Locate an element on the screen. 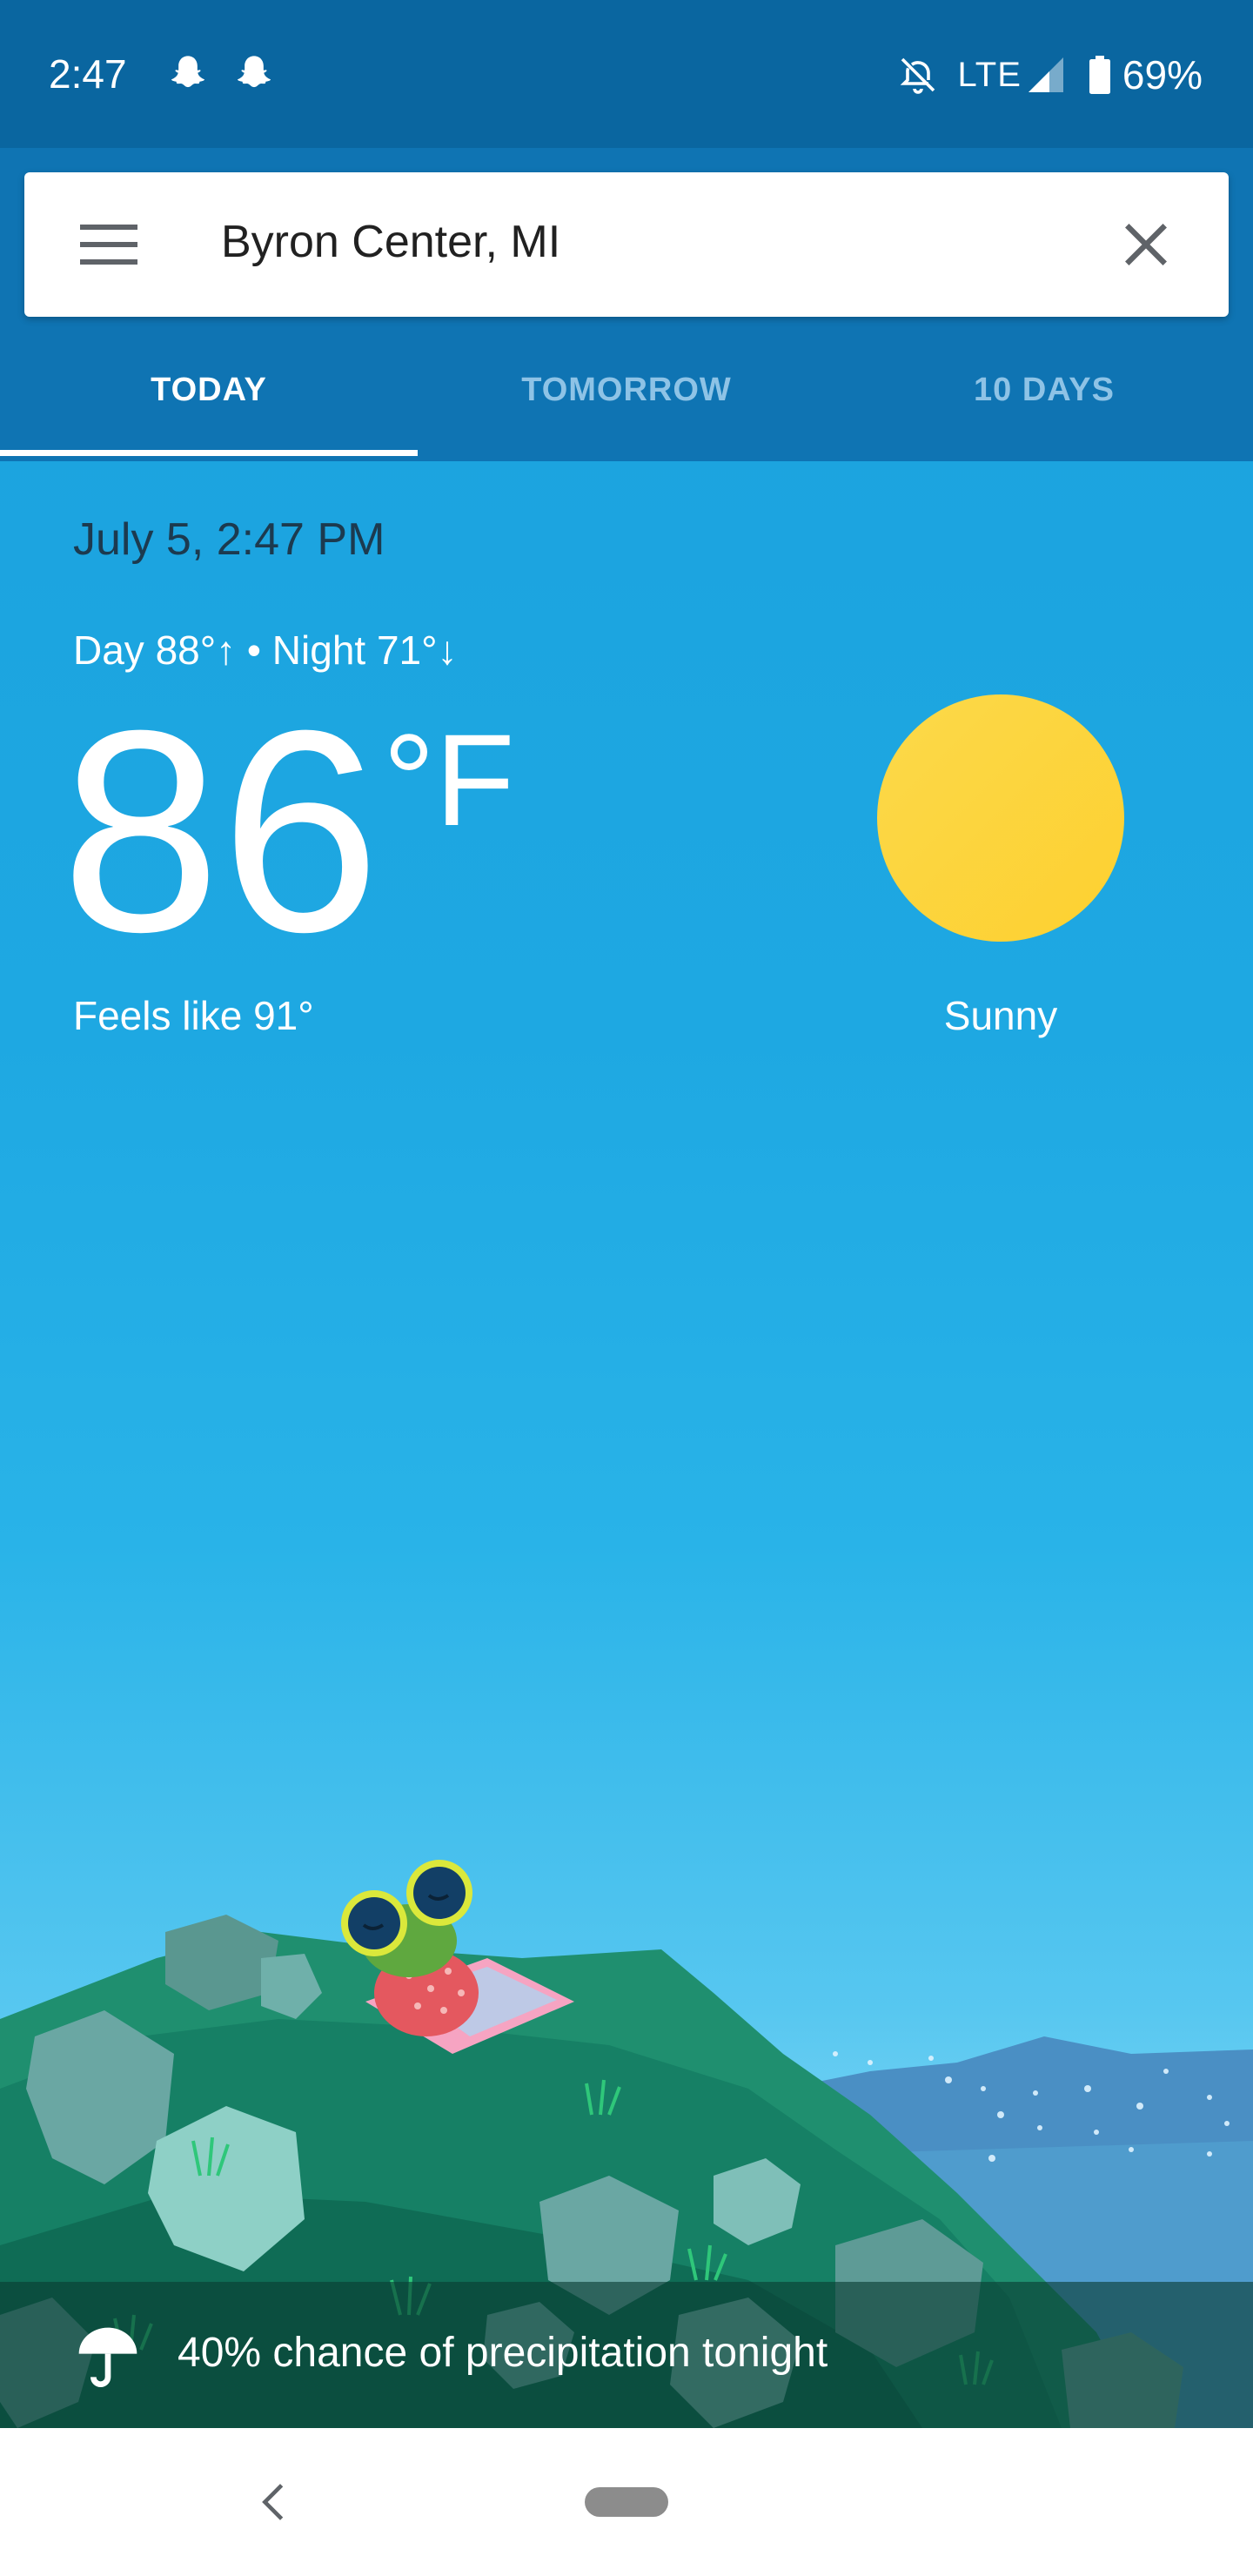 Image resolution: width=1253 pixels, height=2576 pixels. status-bar: 2:47 LTE 69% is located at coordinates (626, 74).